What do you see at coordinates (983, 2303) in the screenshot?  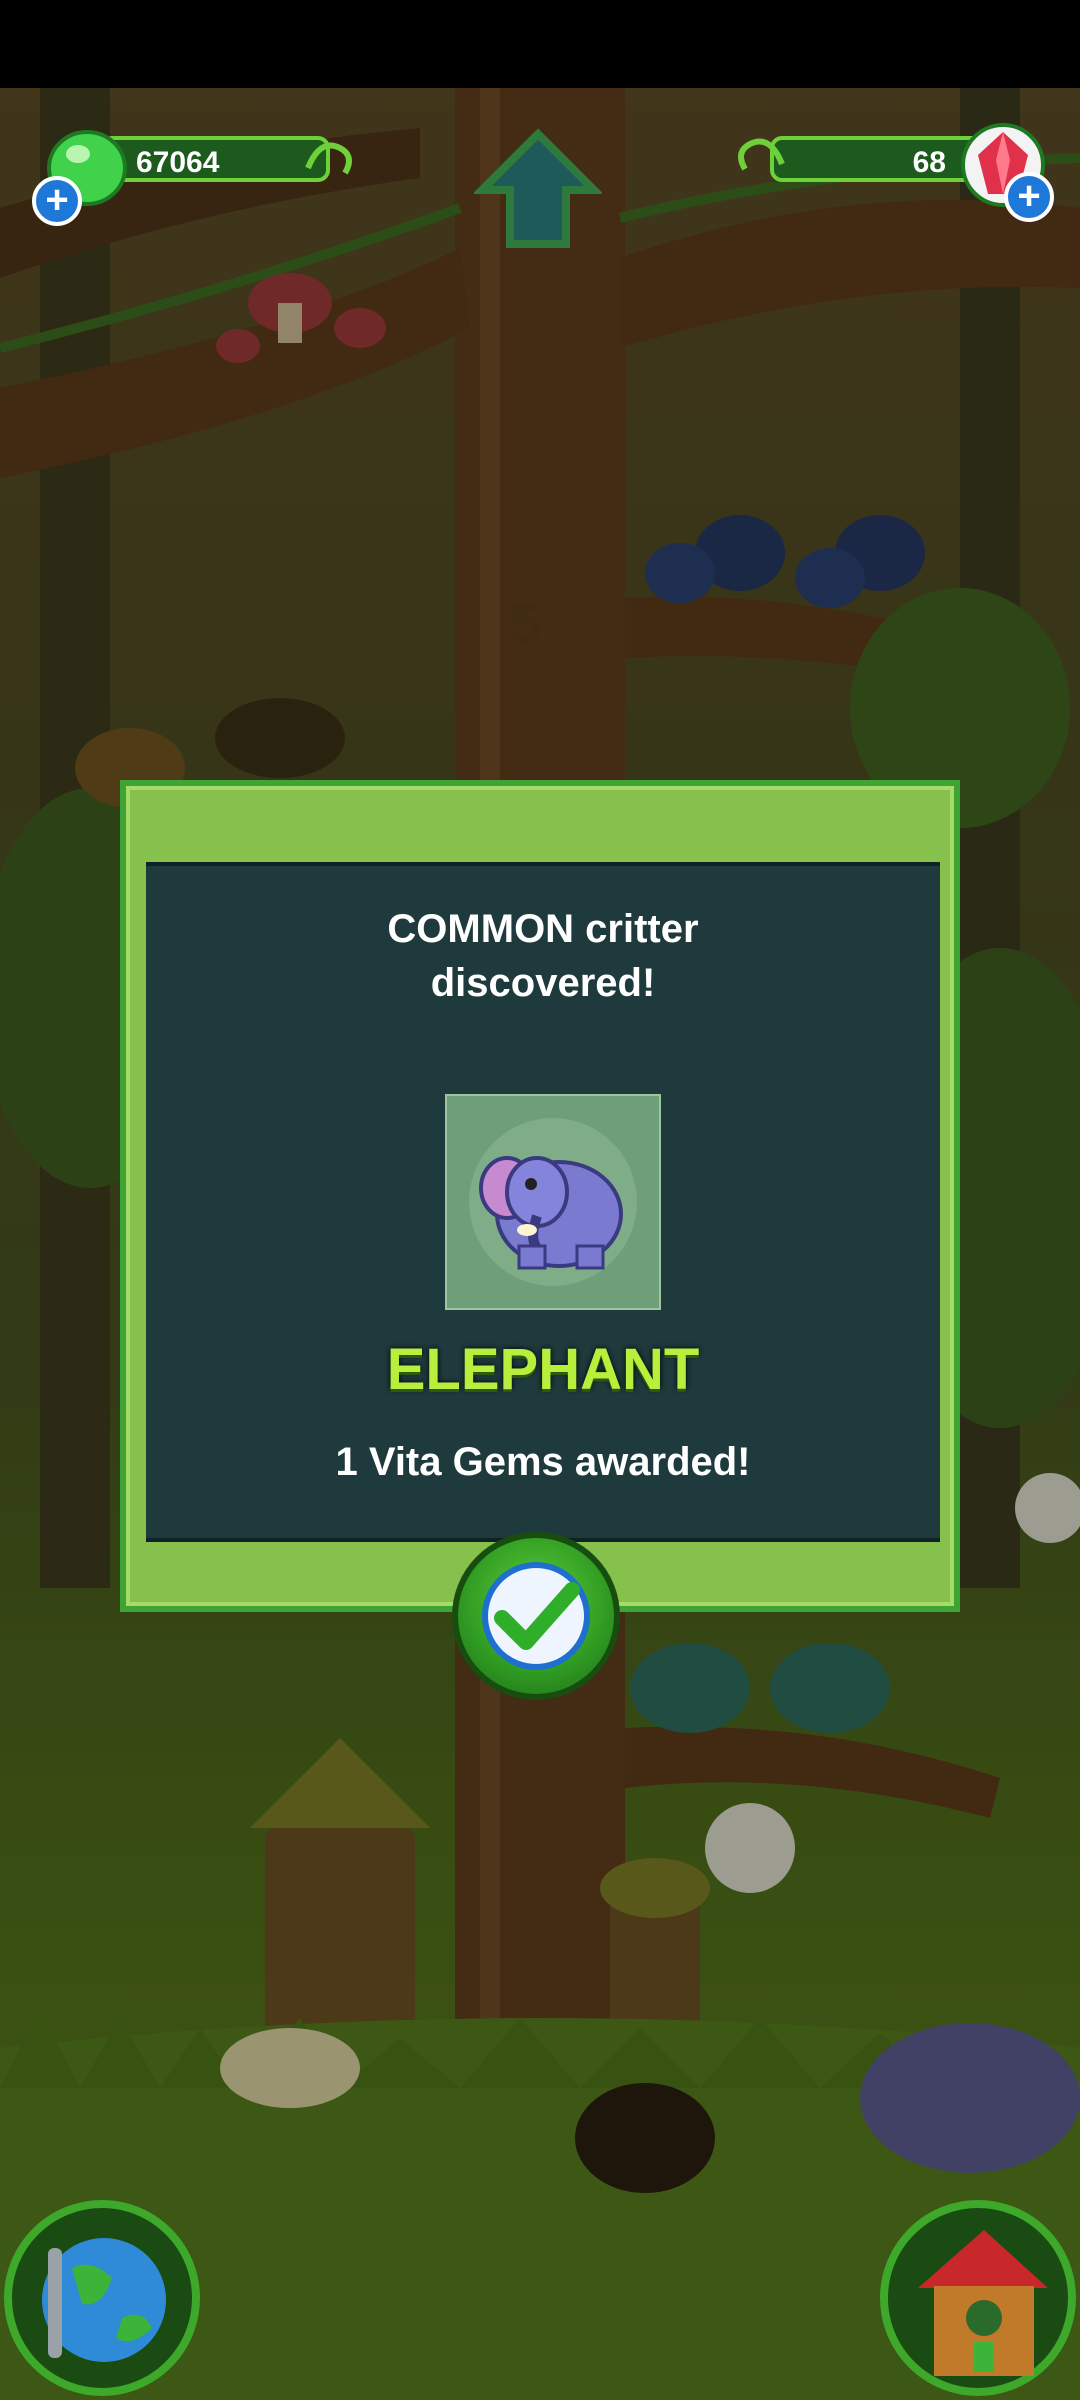 I see `birdhouse-icon` at bounding box center [983, 2303].